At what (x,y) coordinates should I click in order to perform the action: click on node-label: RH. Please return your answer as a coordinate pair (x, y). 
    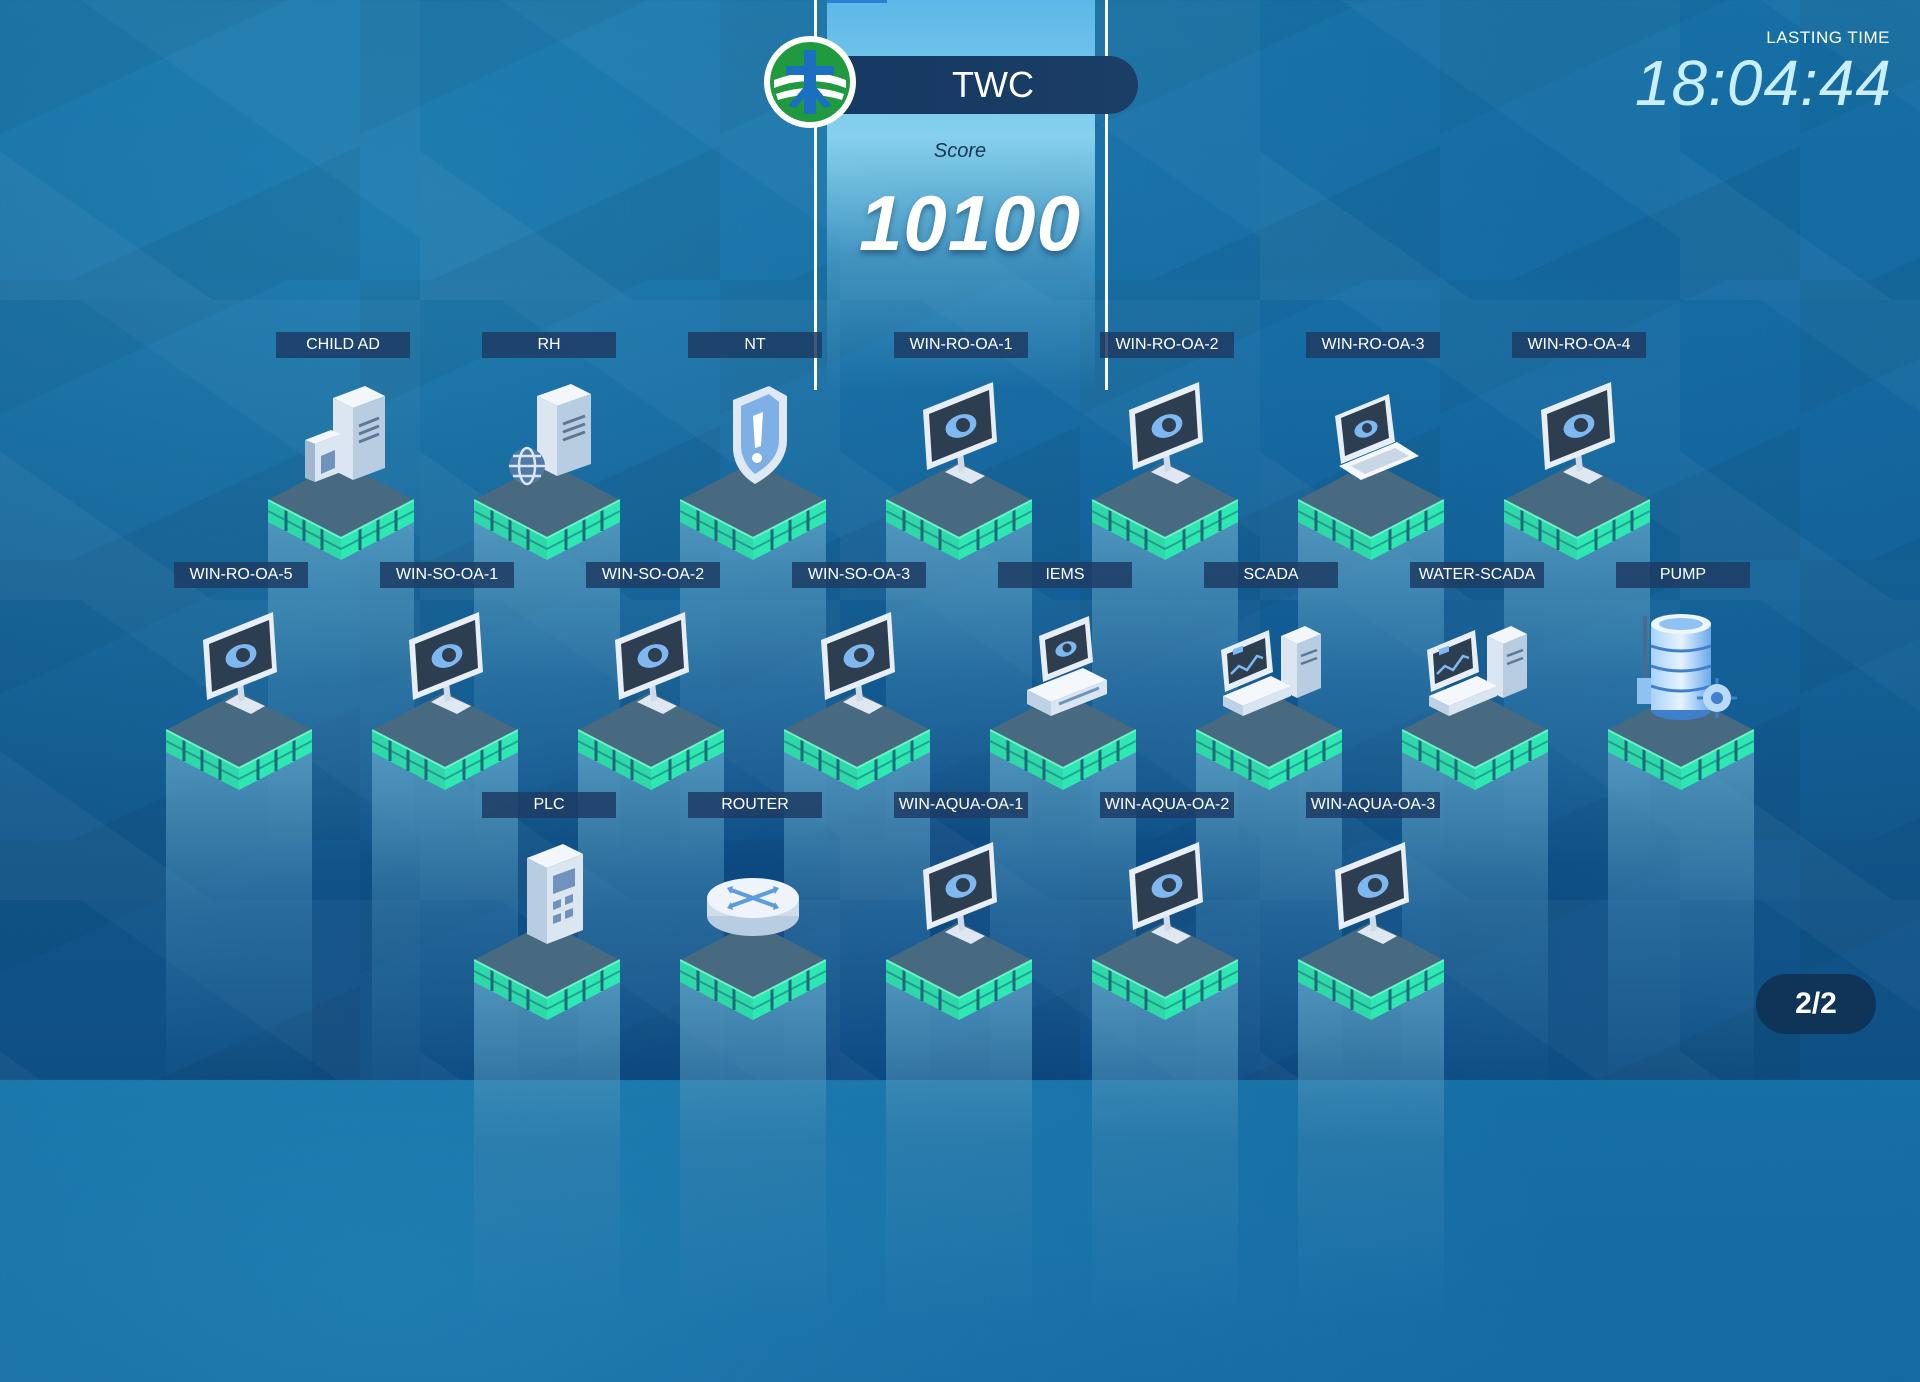
    Looking at the image, I should click on (549, 345).